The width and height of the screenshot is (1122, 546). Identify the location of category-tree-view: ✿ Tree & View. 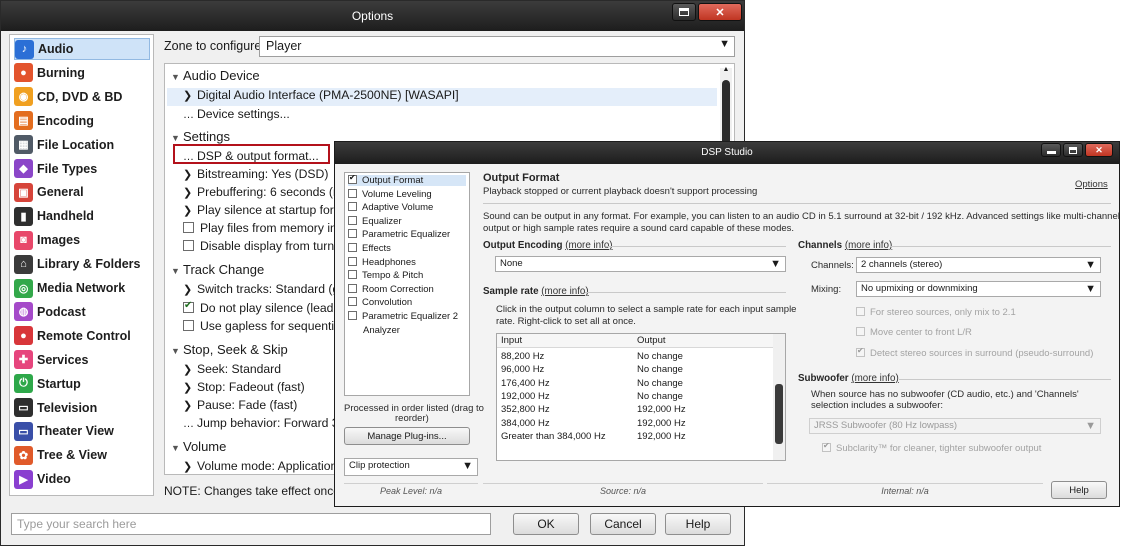
(82, 455).